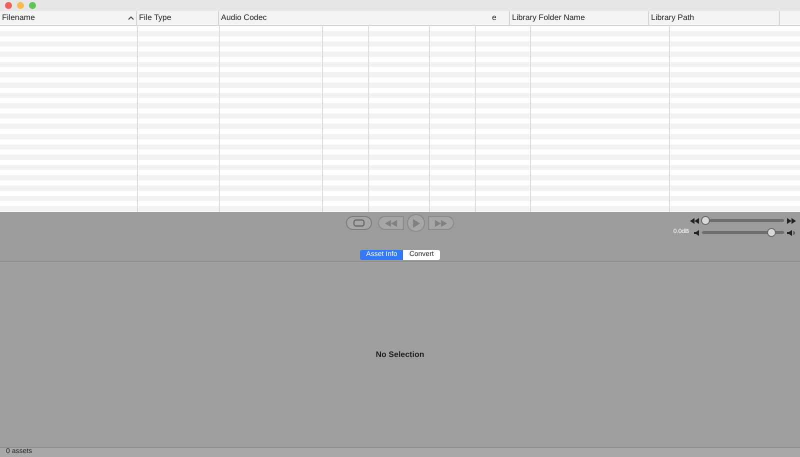 The height and width of the screenshot is (457, 800). I want to click on column-header: Library Path, so click(714, 18).